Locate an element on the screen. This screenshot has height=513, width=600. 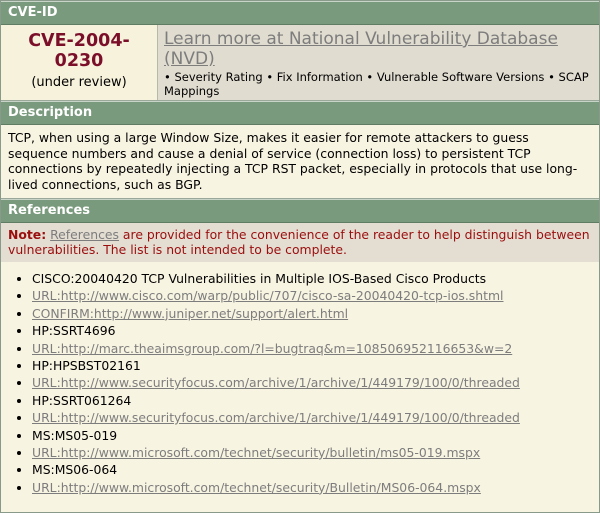
references-link: References is located at coordinates (84, 234).